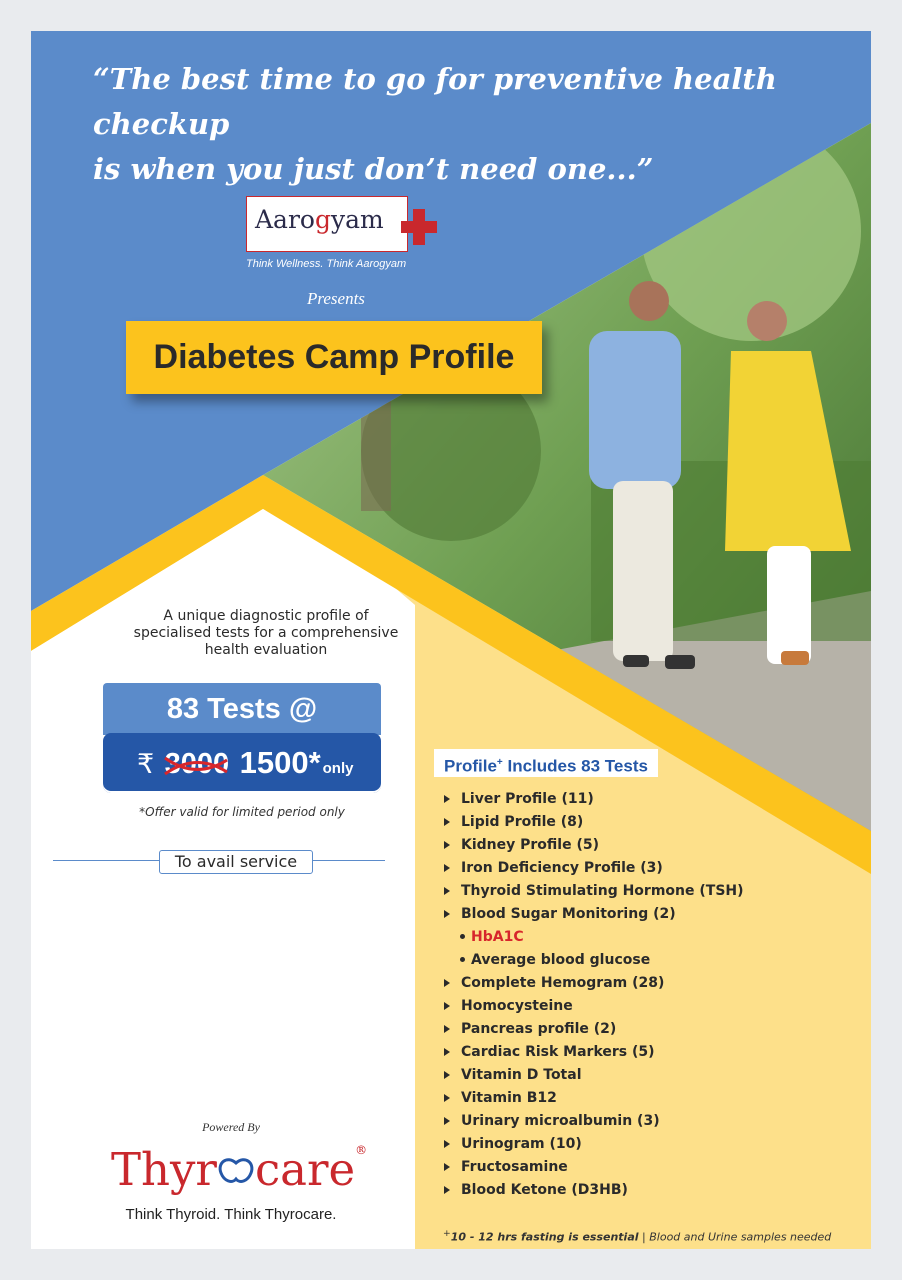 This screenshot has height=1280, width=902. What do you see at coordinates (242, 812) in the screenshot?
I see `offer-note: *Offer valid for limited period only` at bounding box center [242, 812].